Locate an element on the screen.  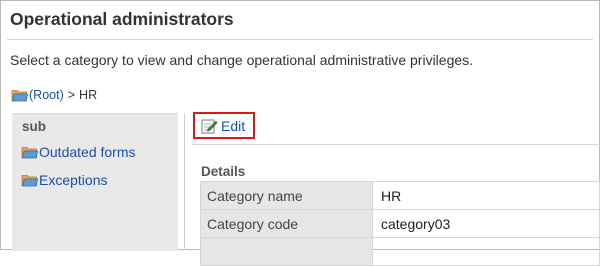
row-value: HR is located at coordinates (486, 195).